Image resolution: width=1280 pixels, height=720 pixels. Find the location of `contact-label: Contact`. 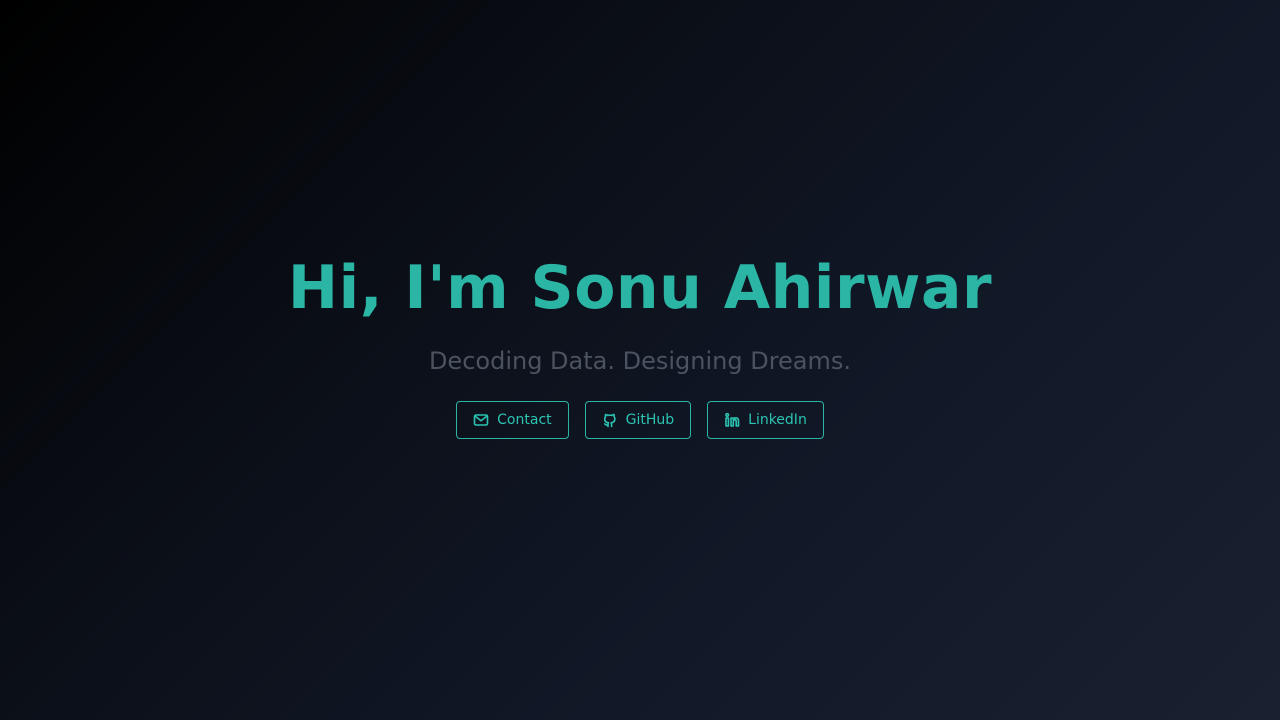

contact-label: Contact is located at coordinates (524, 420).